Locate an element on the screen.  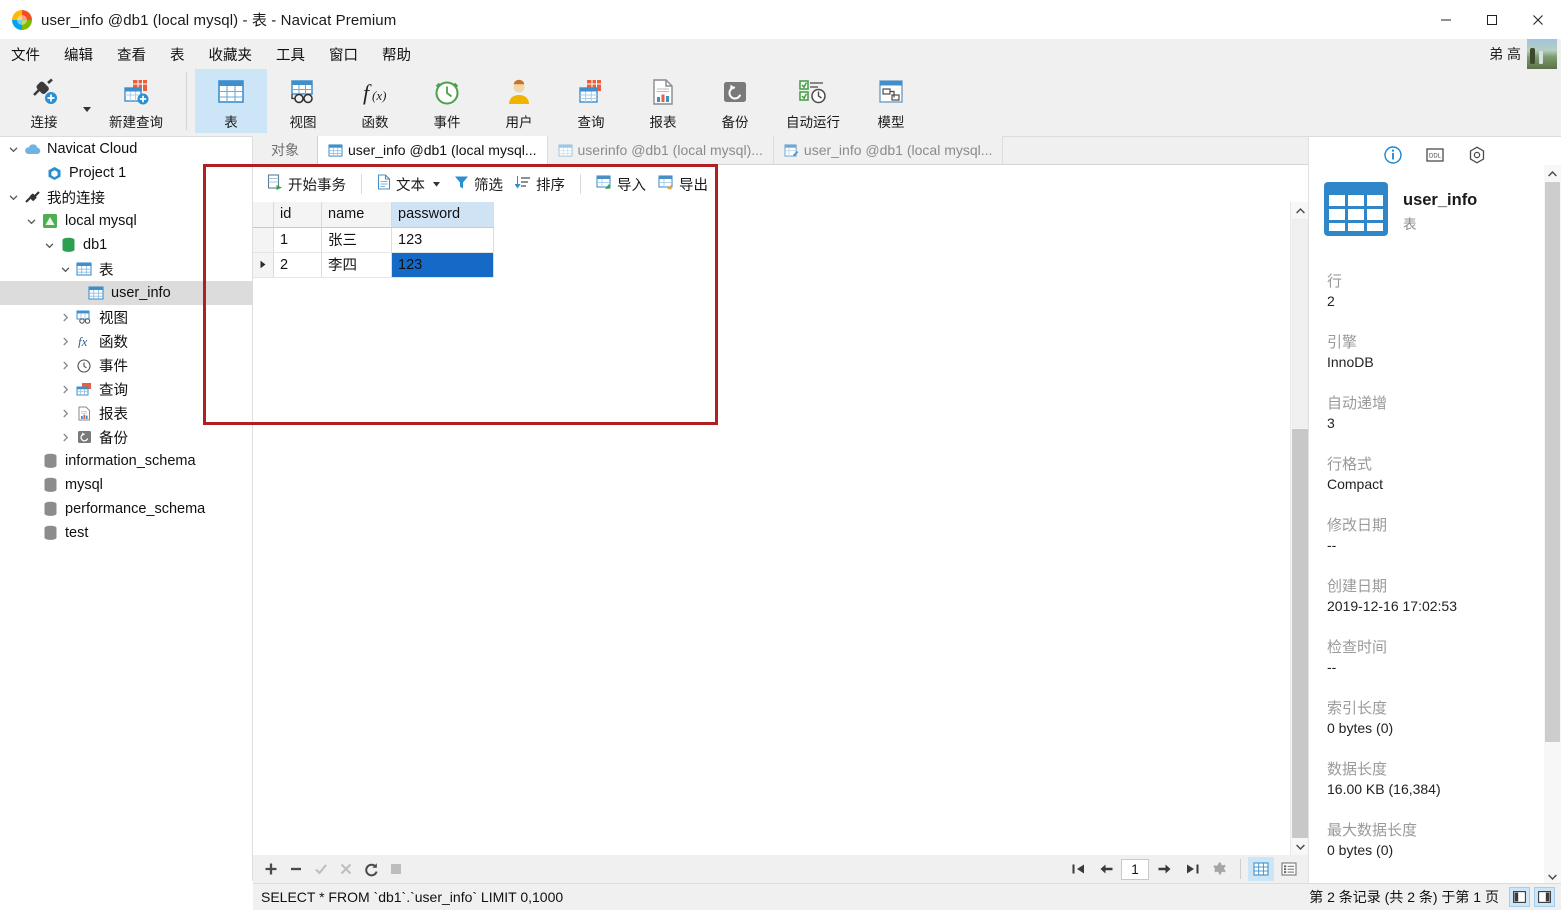
import-button: 导入 is located at coordinates (621, 184).